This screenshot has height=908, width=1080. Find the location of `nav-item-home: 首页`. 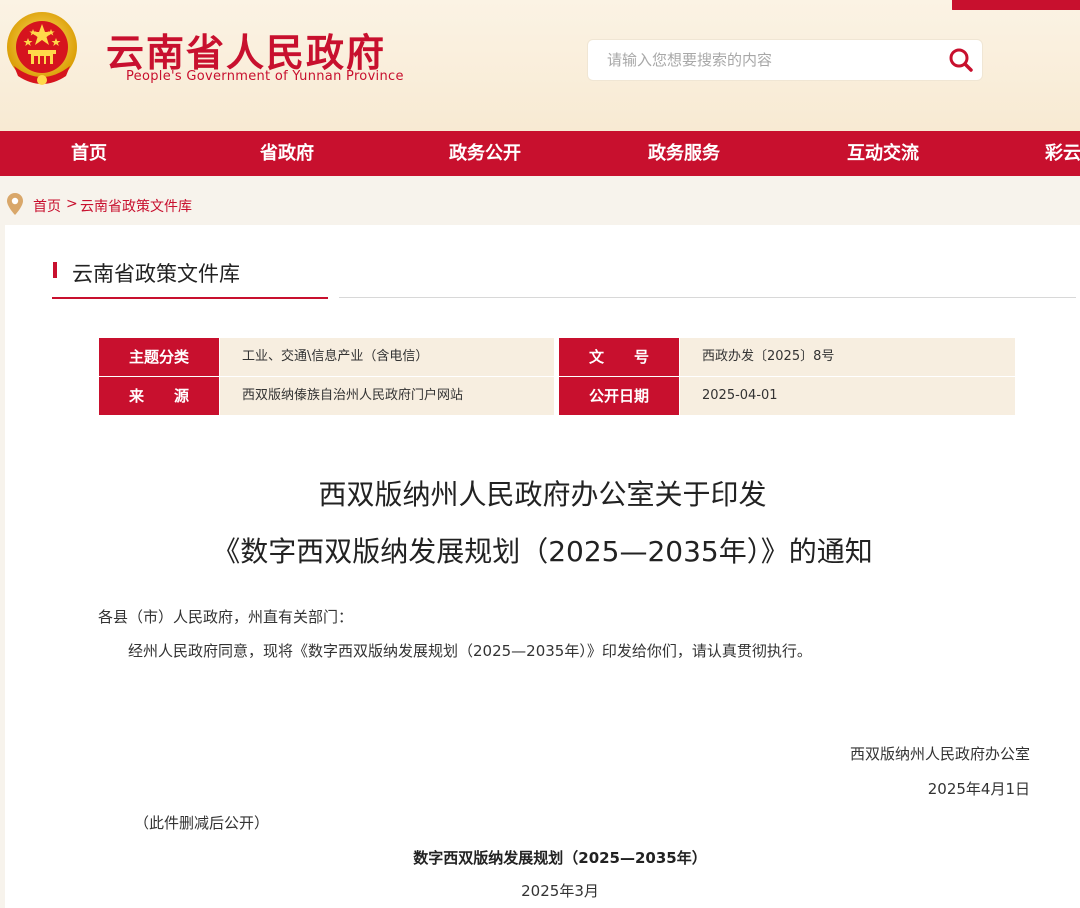

nav-item-home: 首页 is located at coordinates (89, 153).